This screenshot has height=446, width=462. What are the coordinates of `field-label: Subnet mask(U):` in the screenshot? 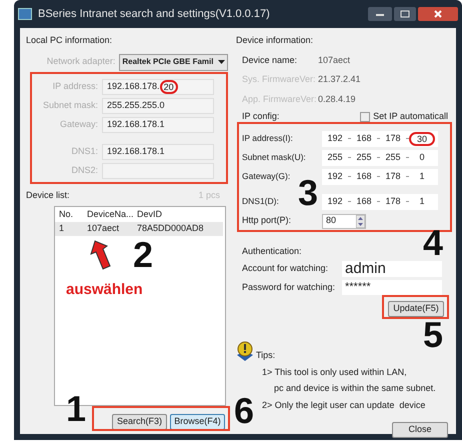 It's located at (274, 157).